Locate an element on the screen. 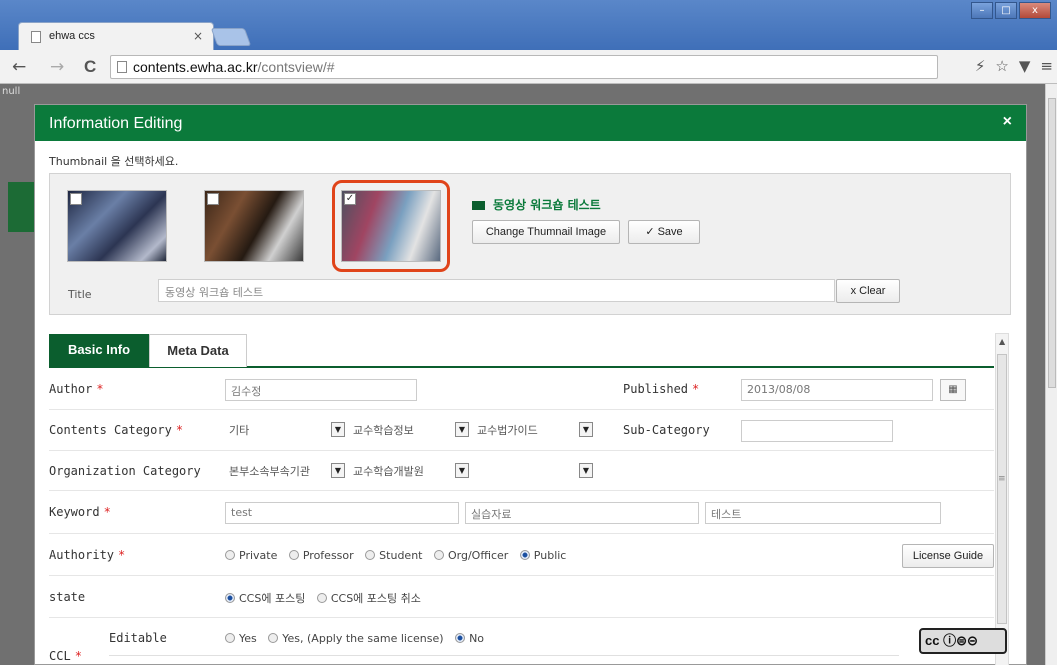  change-thumbnail-button: Change Thumnail Image is located at coordinates (546, 232).